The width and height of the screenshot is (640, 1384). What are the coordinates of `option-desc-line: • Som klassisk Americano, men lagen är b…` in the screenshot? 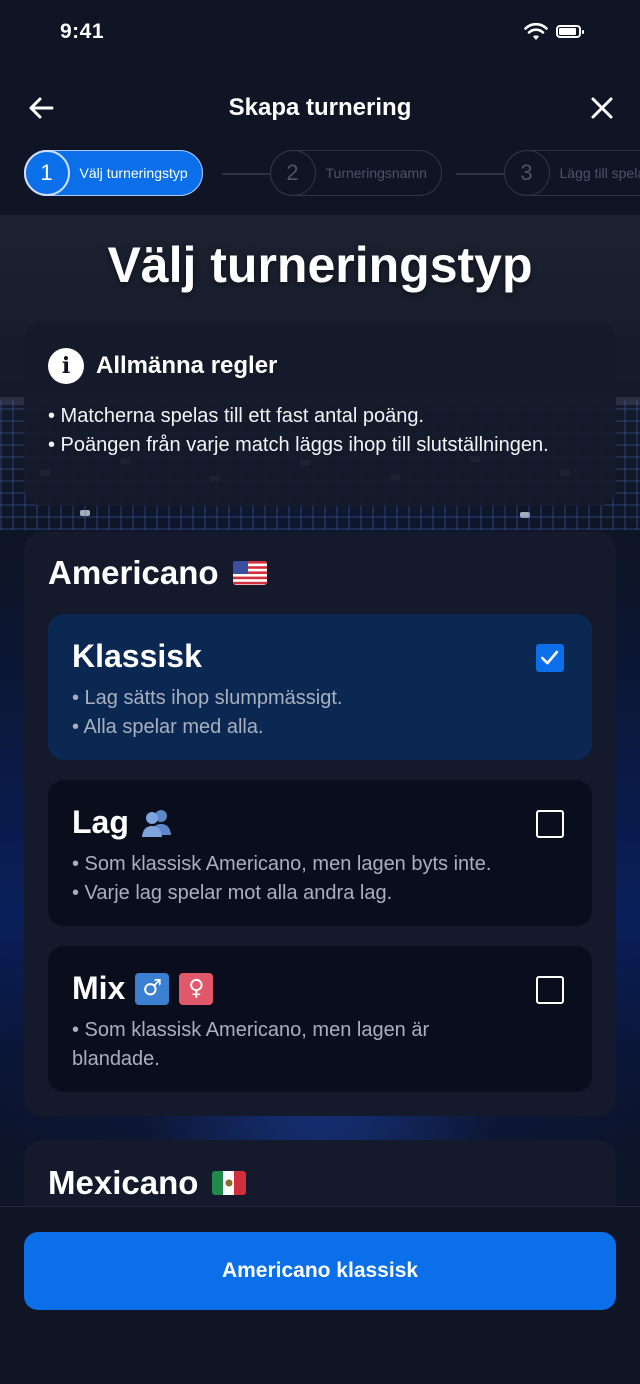 It's located at (251, 1044).